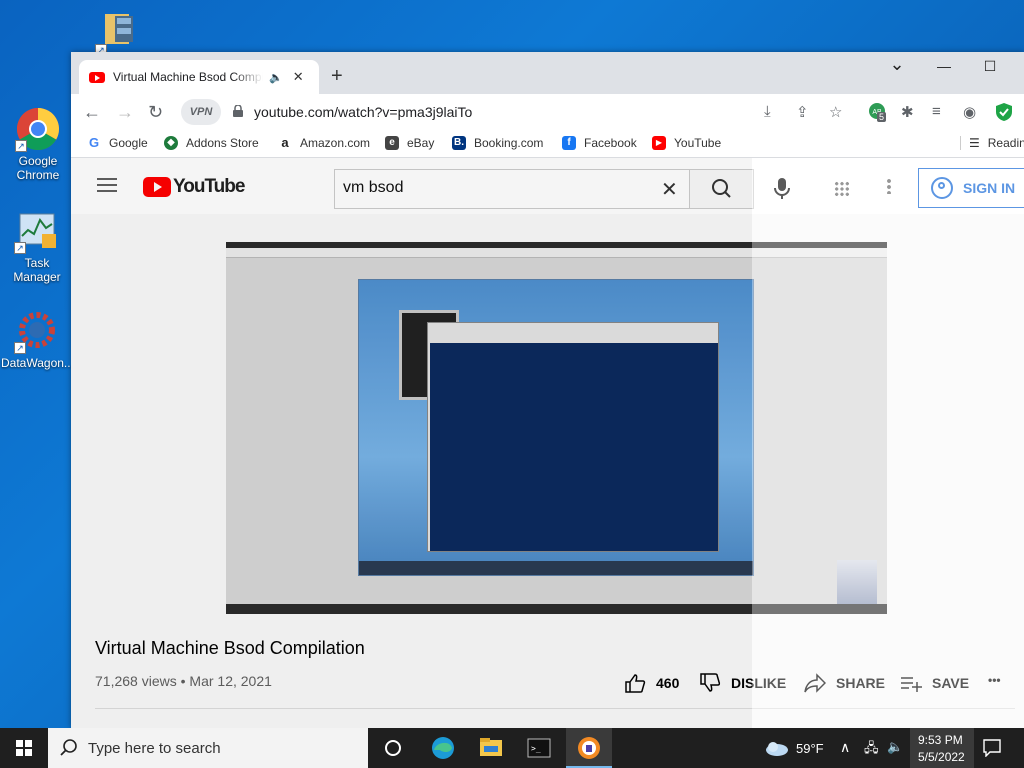 The width and height of the screenshot is (1024, 768). What do you see at coordinates (497, 143) in the screenshot?
I see `bookmark-booking: B. Booking.com` at bounding box center [497, 143].